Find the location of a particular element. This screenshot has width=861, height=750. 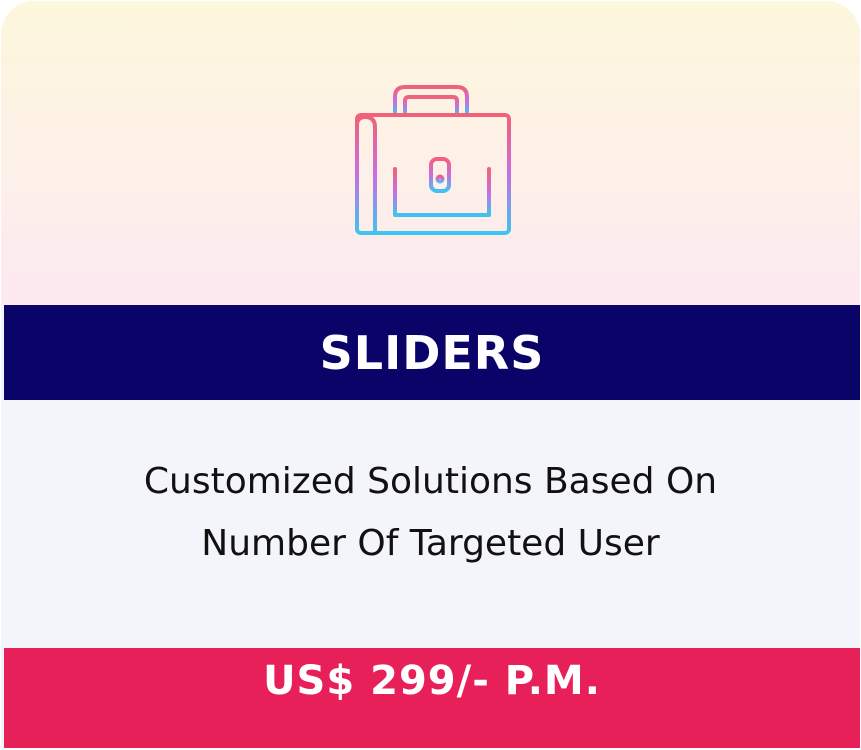

card-price: US$ 299/- P.M. is located at coordinates (432, 681).